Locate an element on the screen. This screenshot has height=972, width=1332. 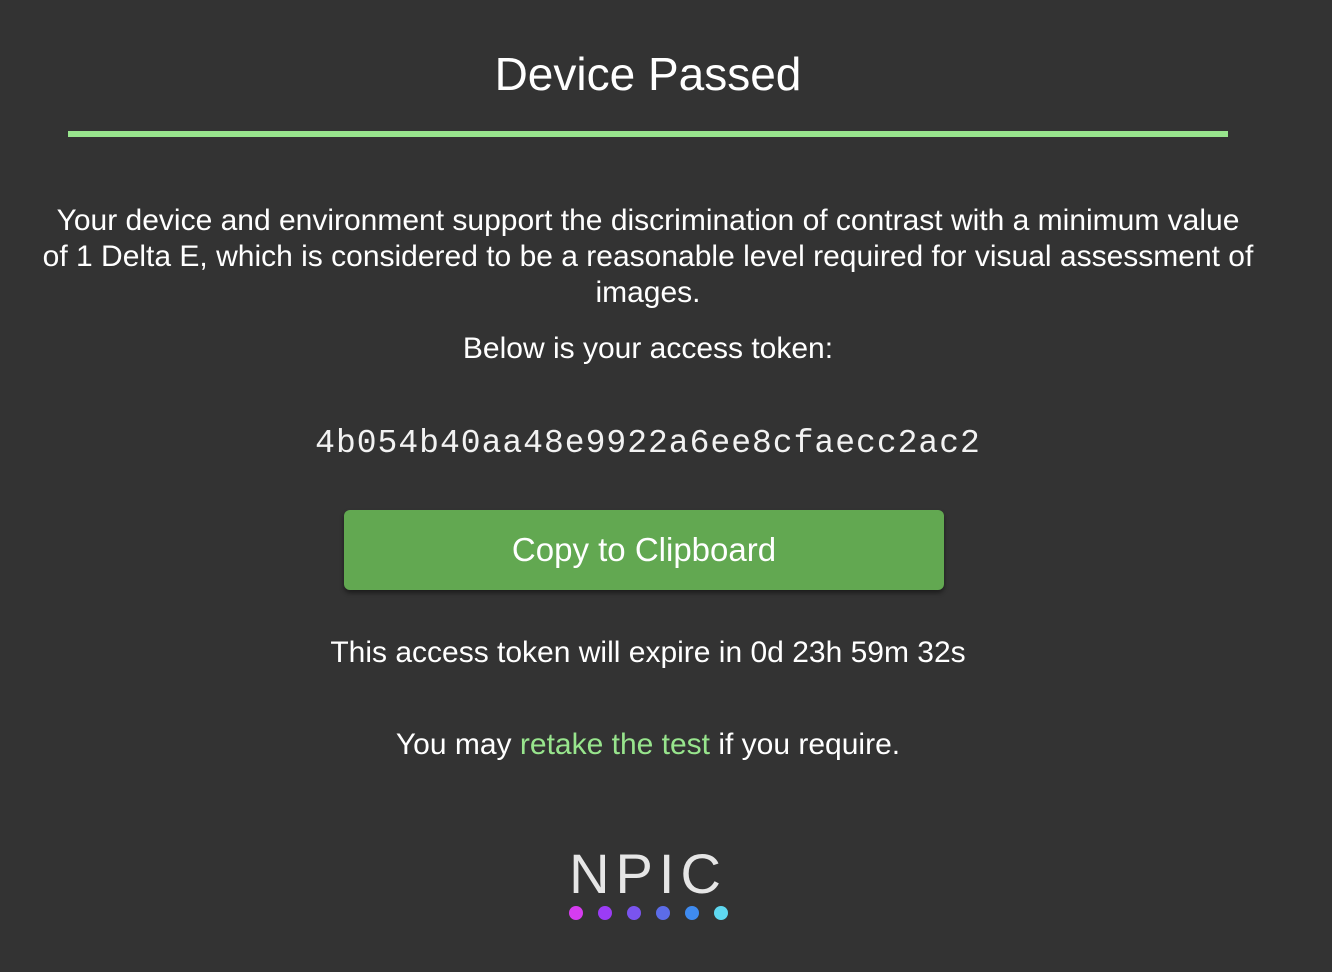
access-token-value: 4b054b40aa48e9922a6ee8cfaecc2ac2 is located at coordinates (648, 443).